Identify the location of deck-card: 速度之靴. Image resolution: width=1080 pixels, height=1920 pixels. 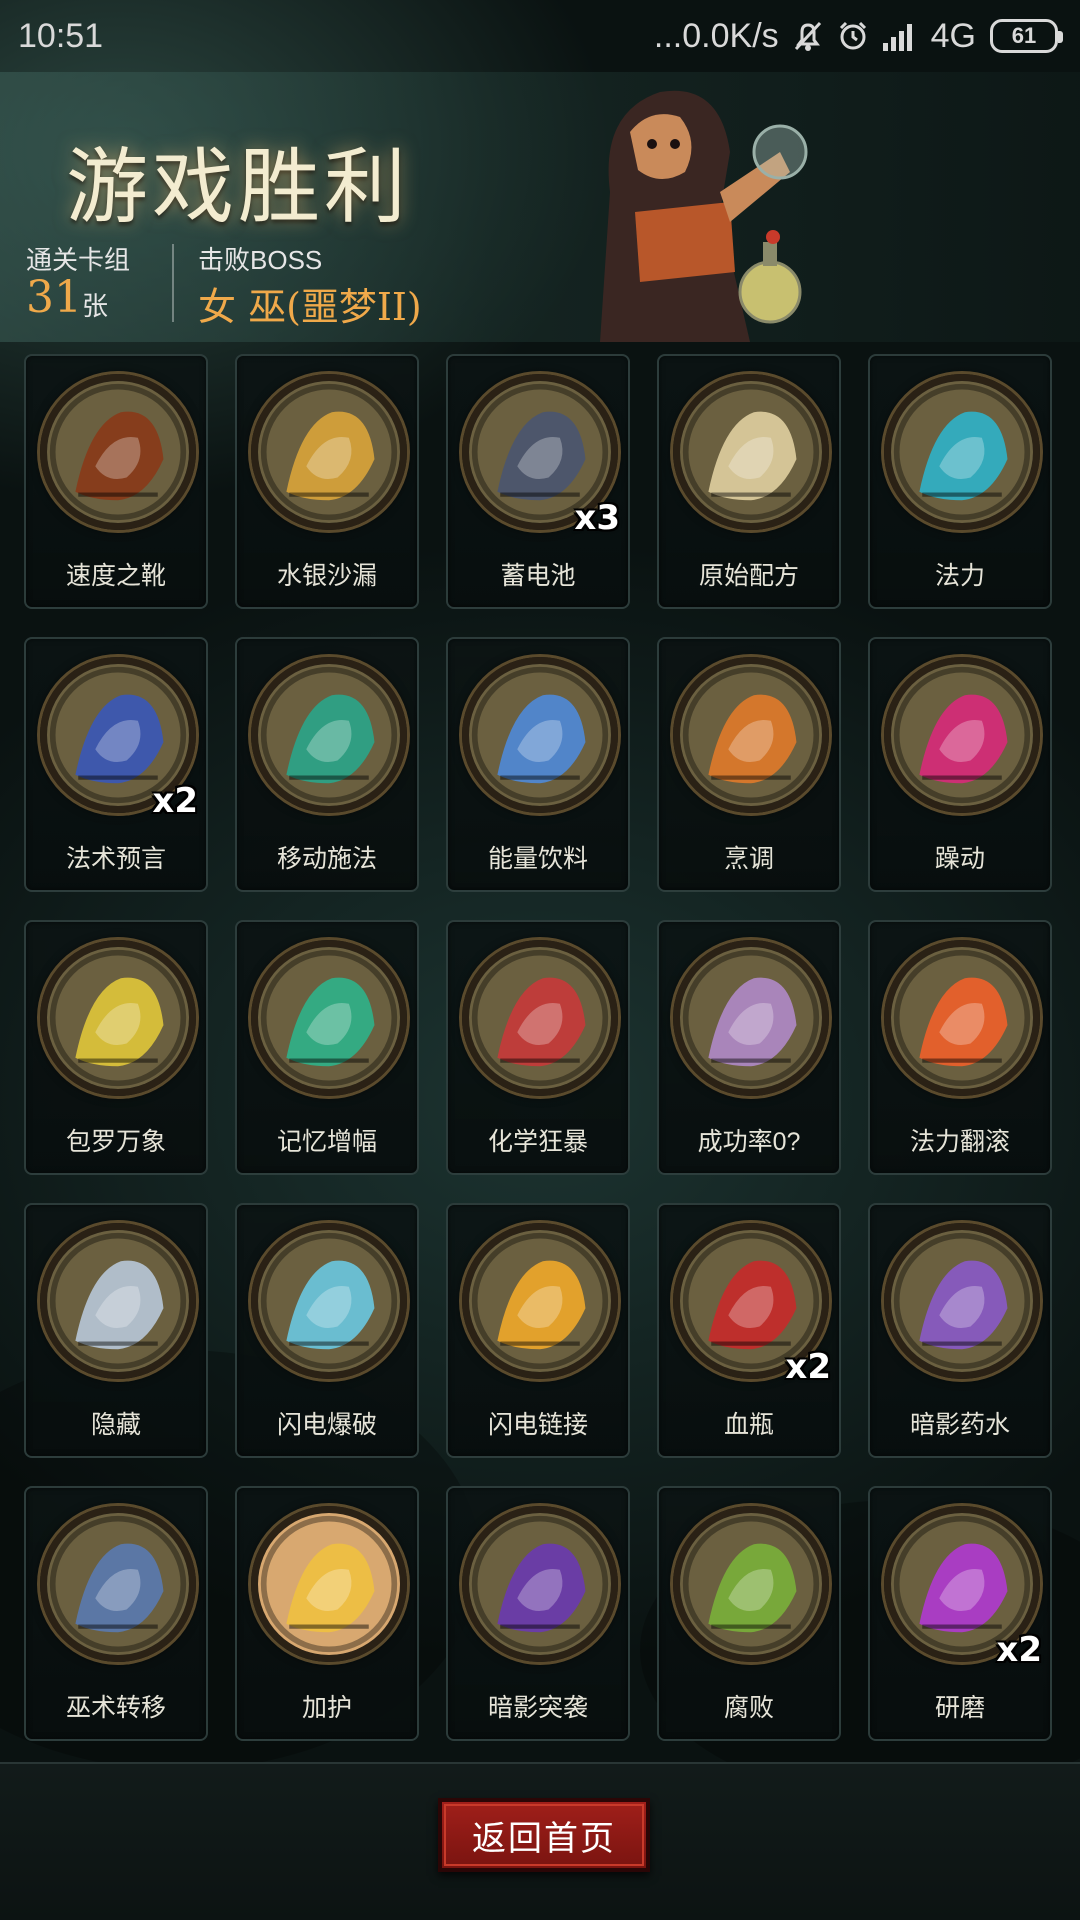
(116, 481).